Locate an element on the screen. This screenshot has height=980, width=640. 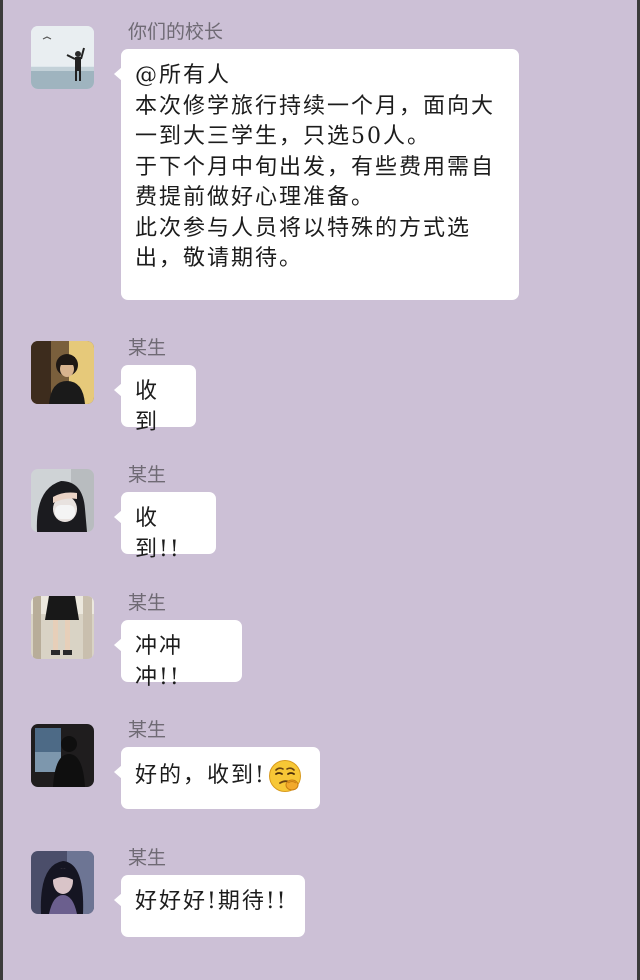
message-text: 冲冲冲!! is located at coordinates (159, 662).